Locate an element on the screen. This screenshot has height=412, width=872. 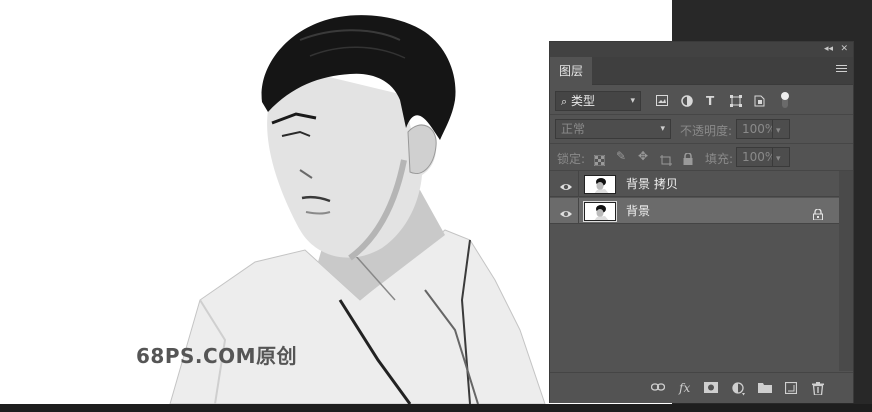
panel-tab-bar: 图层 is located at coordinates (701, 71).